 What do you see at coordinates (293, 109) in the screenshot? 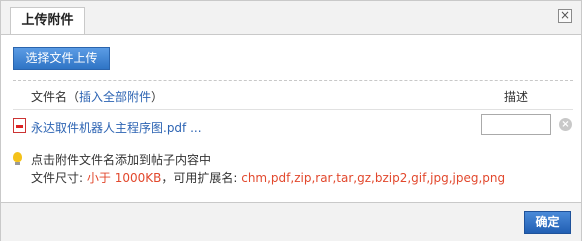
I see `table-divider` at bounding box center [293, 109].